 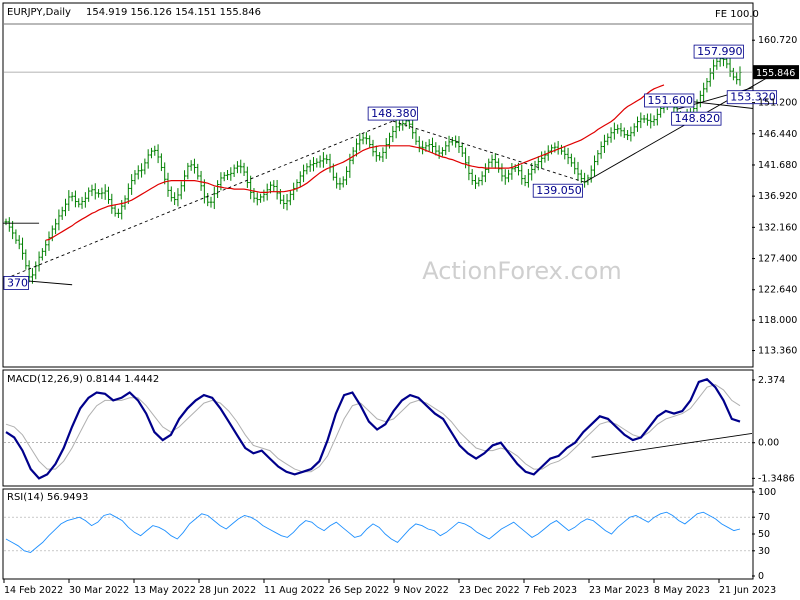 What do you see at coordinates (359, 590) in the screenshot?
I see `date-axis-label: 26 Sep 2022` at bounding box center [359, 590].